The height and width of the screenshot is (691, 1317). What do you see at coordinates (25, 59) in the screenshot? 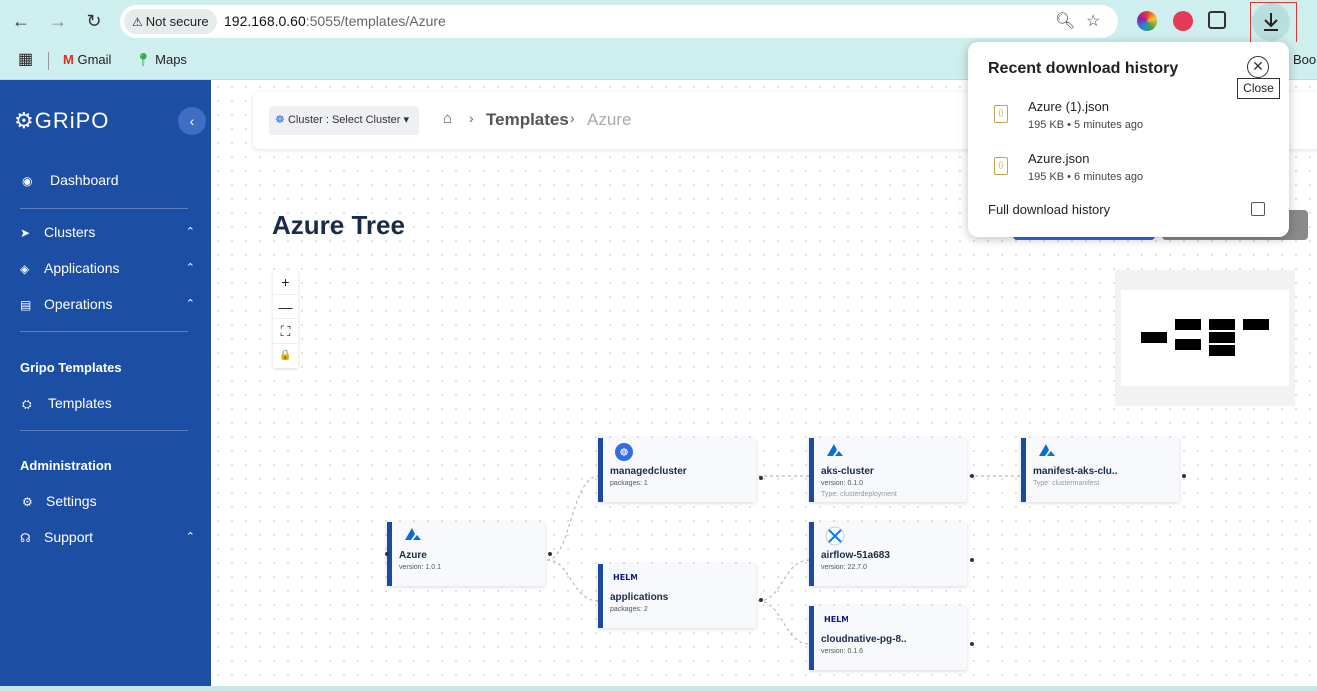
I see `apps-grid-icon: ▦` at bounding box center [25, 59].